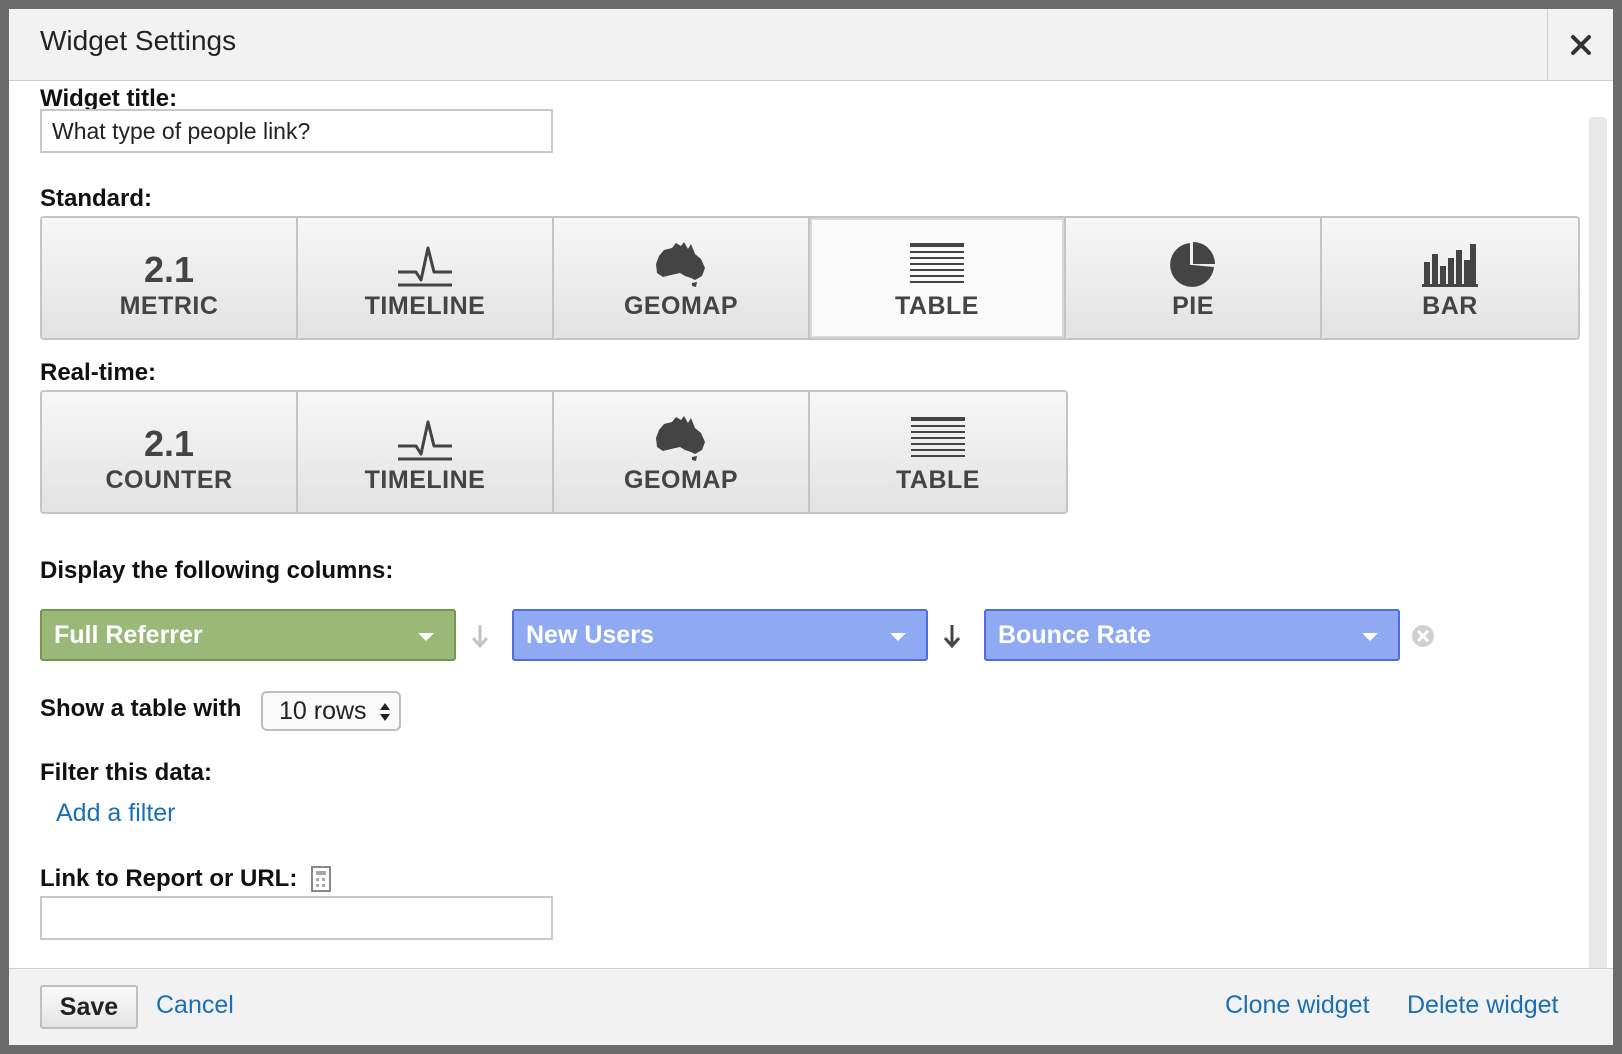 The width and height of the screenshot is (1622, 1054). Describe the element at coordinates (169, 480) in the screenshot. I see `realtime-counter-label: COUNTER` at that location.